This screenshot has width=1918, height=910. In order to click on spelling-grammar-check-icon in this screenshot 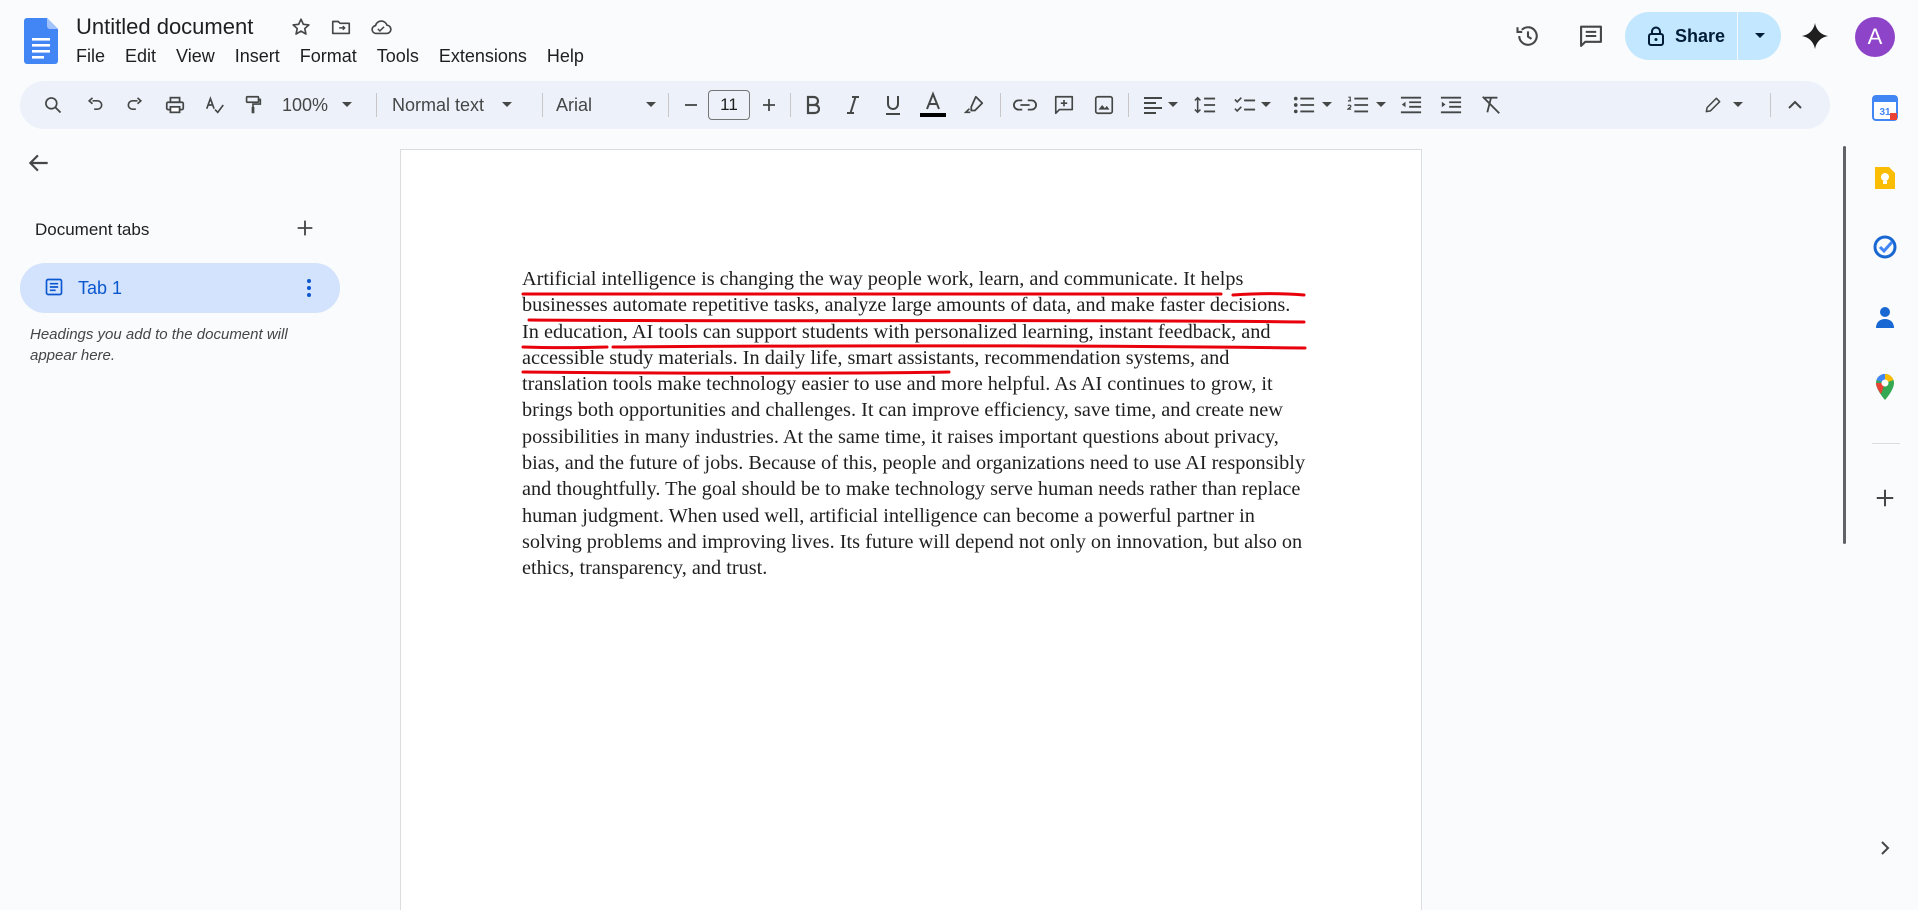, I will do `click(215, 105)`.